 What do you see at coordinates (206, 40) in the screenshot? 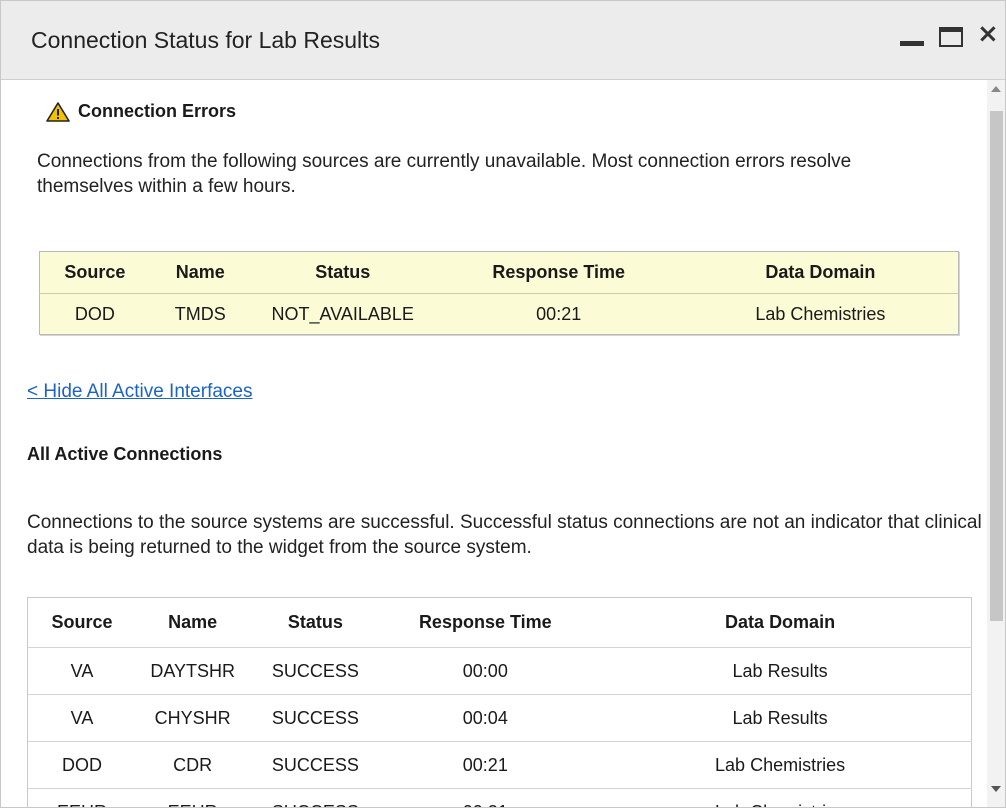
I see `dialog-title: Connection Status for Lab Results` at bounding box center [206, 40].